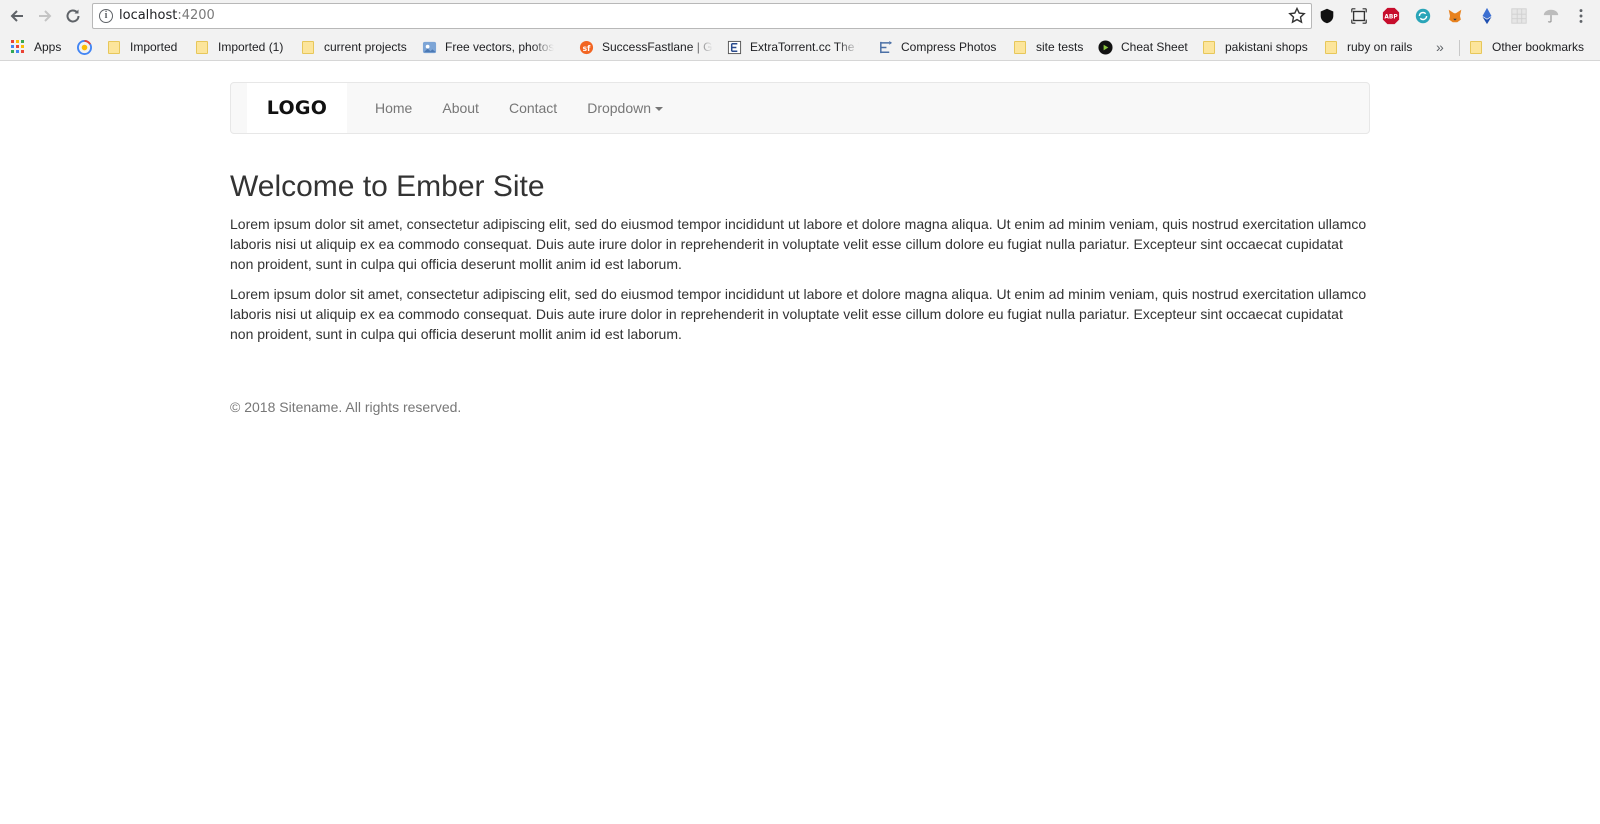  I want to click on nav-about-link: About, so click(460, 108).